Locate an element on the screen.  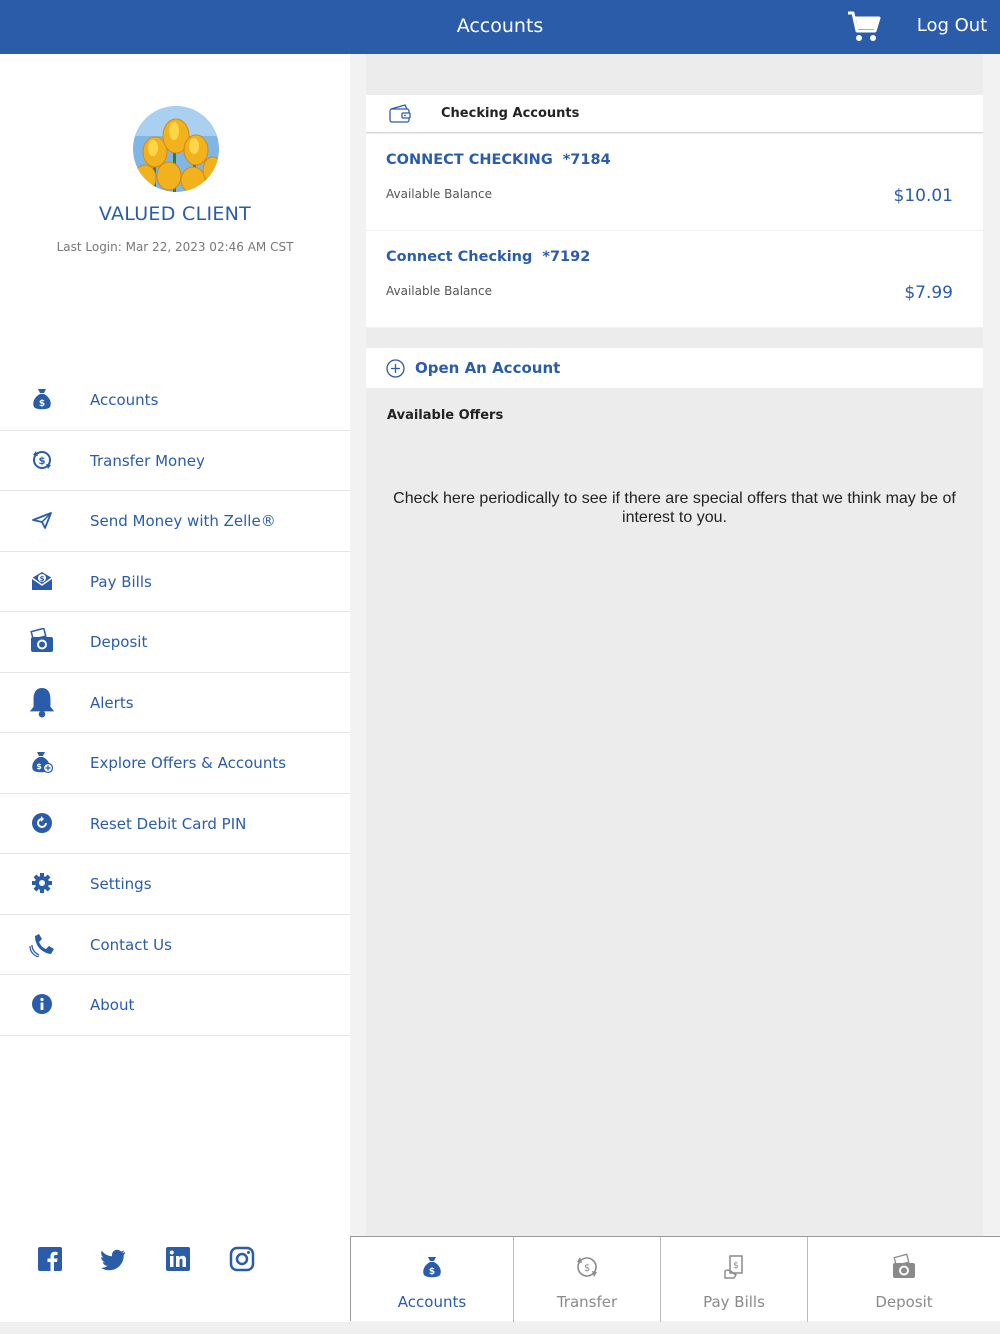
bill-icon: $ is located at coordinates (733, 1267).